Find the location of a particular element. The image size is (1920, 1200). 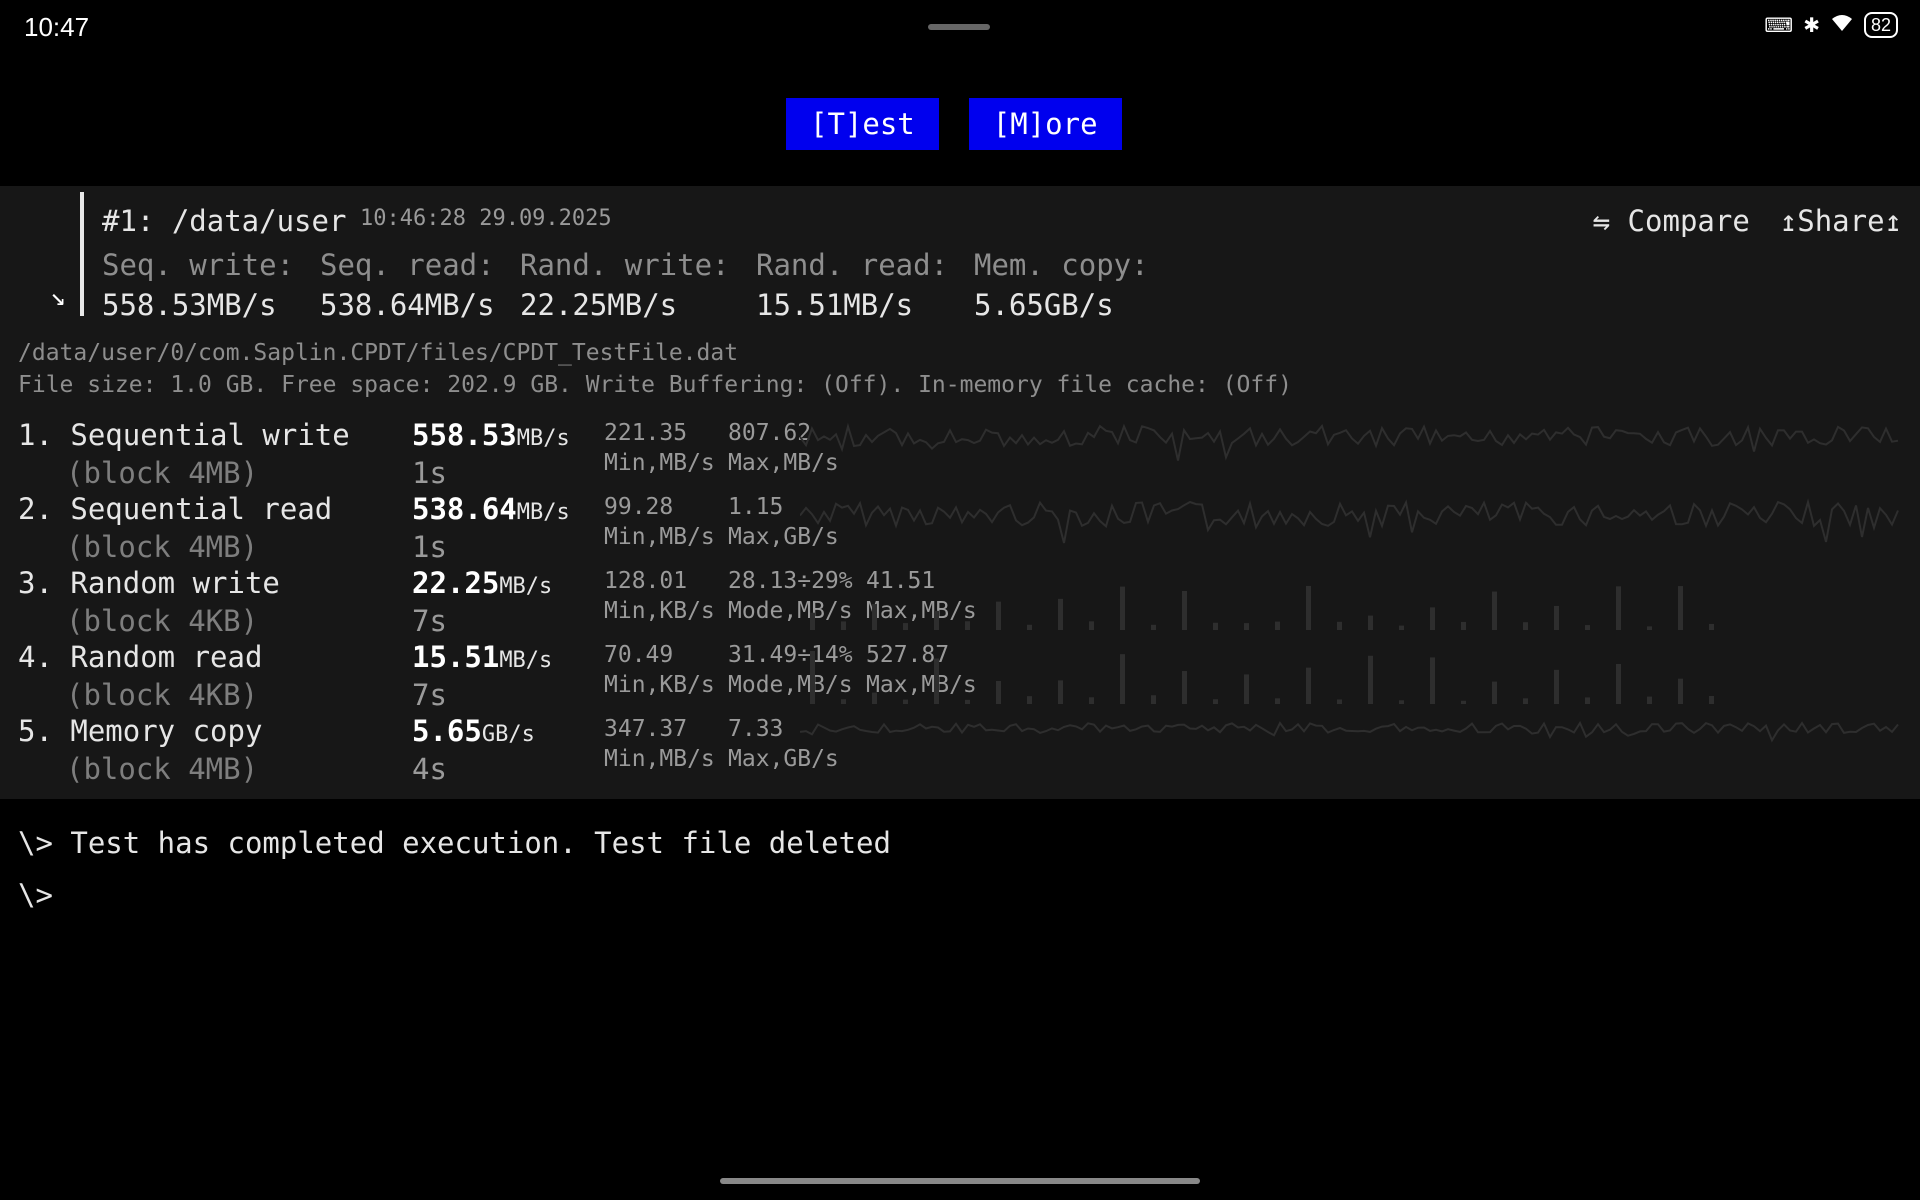

summary-label: Rand. read: is located at coordinates (852, 265).